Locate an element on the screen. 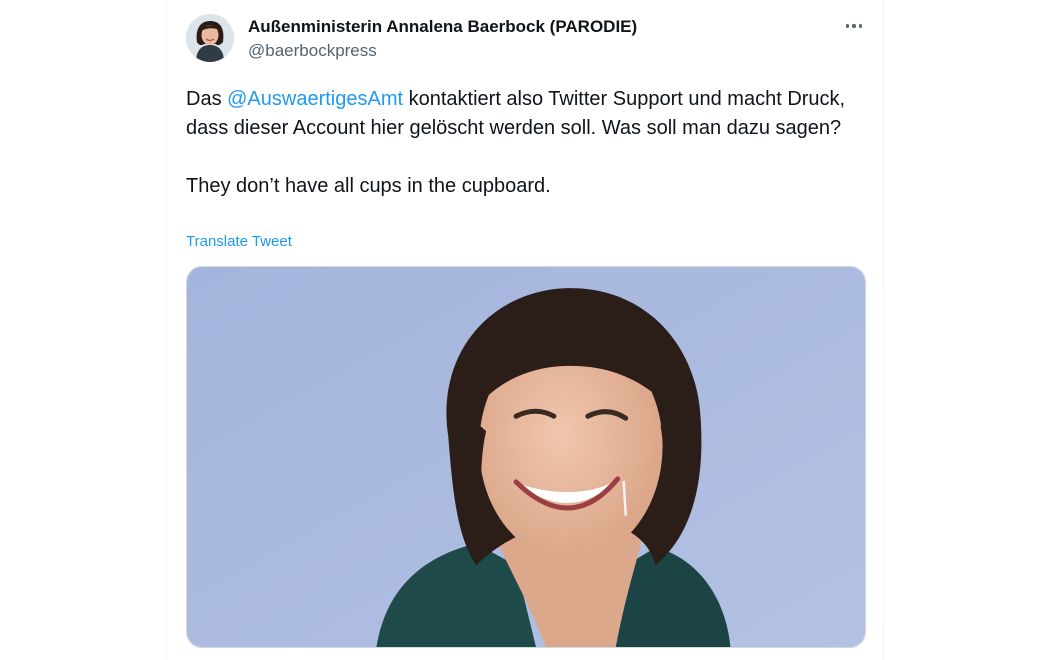  author-handle: @baerbockpress is located at coordinates (312, 51).